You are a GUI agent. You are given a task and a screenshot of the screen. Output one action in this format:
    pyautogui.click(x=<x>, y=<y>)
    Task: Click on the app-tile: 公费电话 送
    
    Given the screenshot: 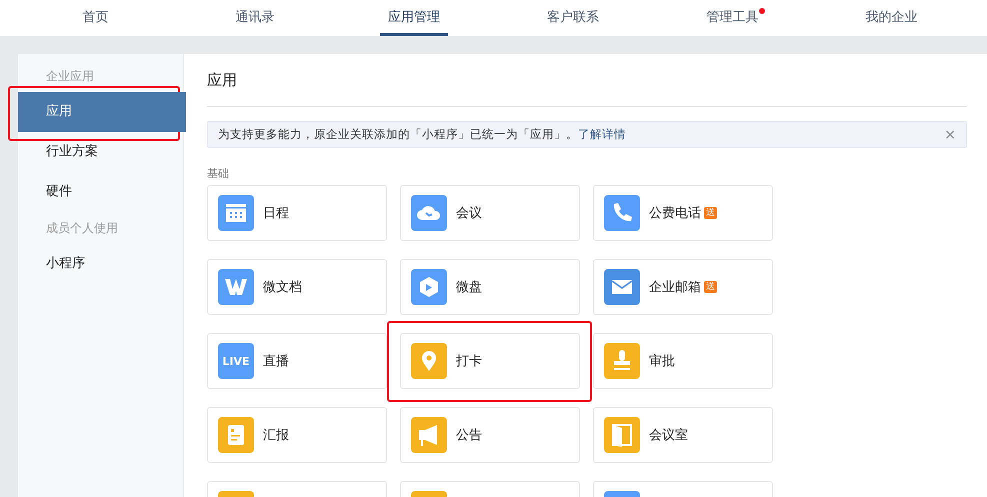 What is the action you would take?
    pyautogui.click(x=683, y=213)
    